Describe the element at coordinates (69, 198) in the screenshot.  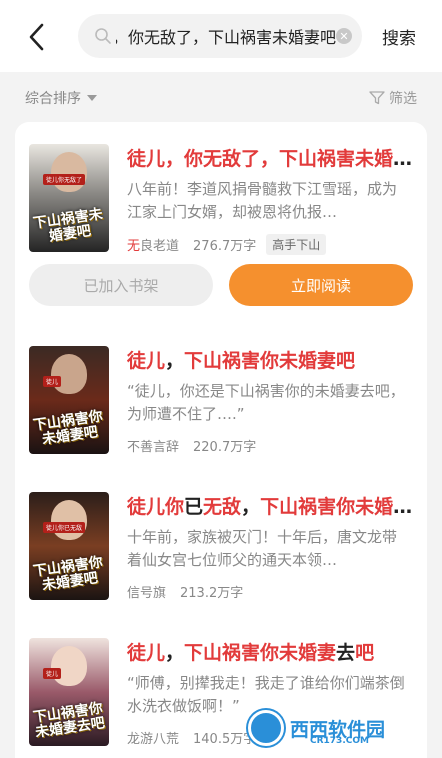
I see `book-cover: 徒儿你无敌了 下山祸害未婚妻吧` at that location.